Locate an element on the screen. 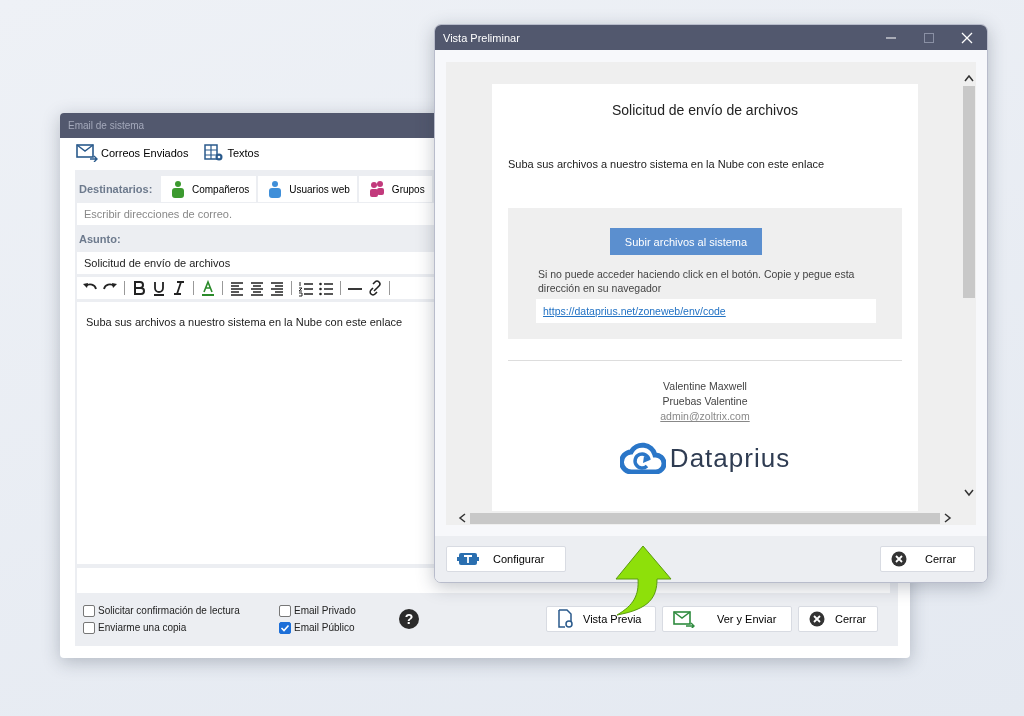  table-gear-icon is located at coordinates (214, 153).